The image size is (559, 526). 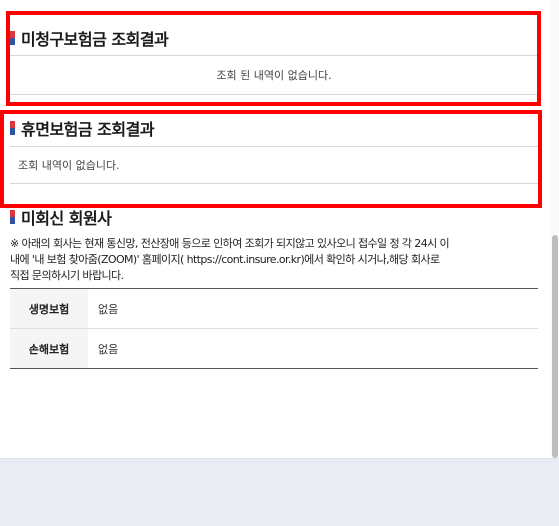 What do you see at coordinates (66, 218) in the screenshot?
I see `non-member-title-text: 미회신 회원사` at bounding box center [66, 218].